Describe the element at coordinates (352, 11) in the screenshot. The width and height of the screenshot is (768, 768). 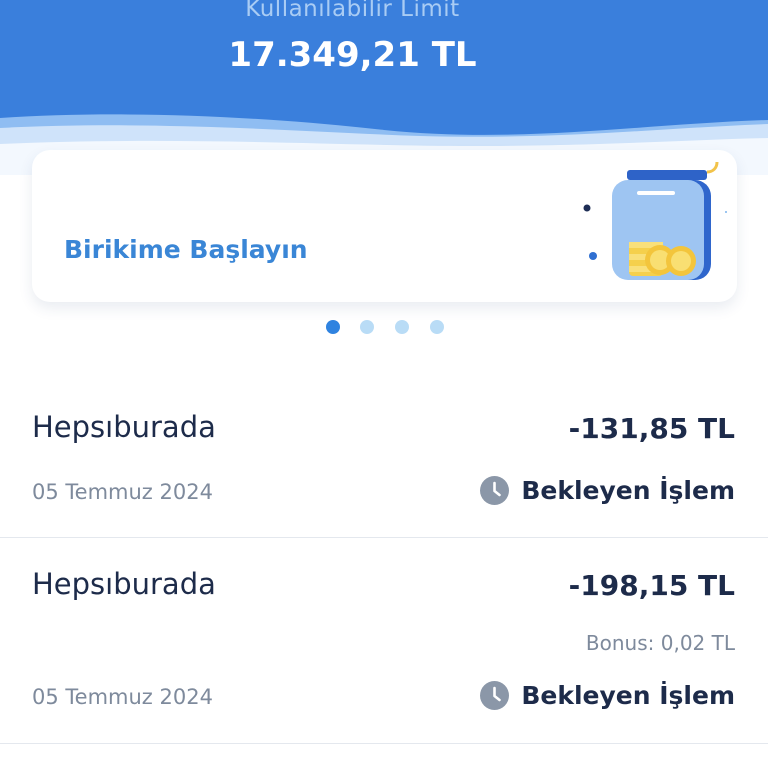
I see `available-limit-label: Kullanılabilir Limit` at that location.